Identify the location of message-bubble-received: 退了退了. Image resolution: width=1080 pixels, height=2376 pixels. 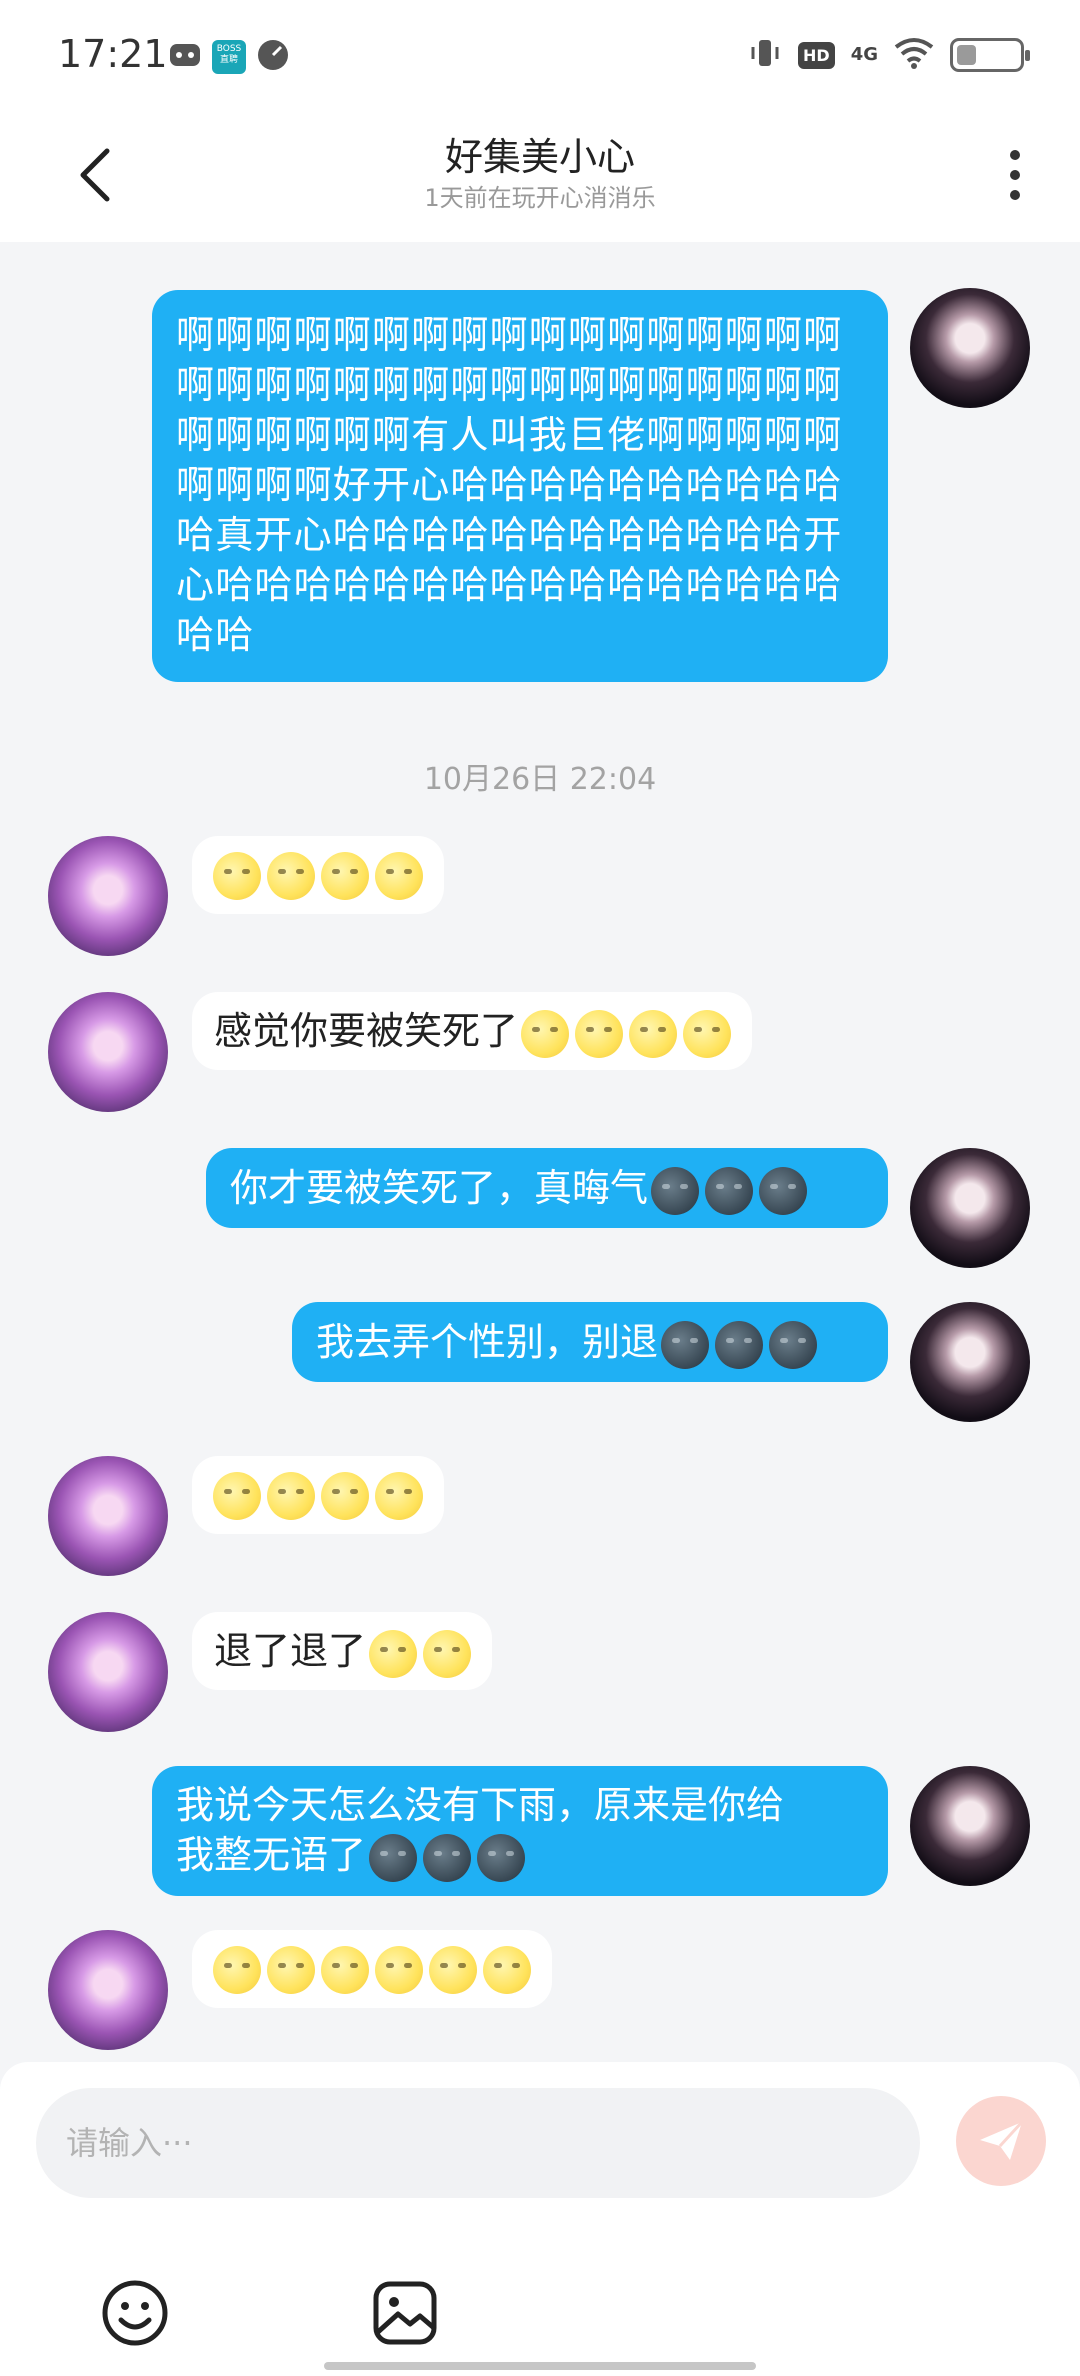
(342, 1651).